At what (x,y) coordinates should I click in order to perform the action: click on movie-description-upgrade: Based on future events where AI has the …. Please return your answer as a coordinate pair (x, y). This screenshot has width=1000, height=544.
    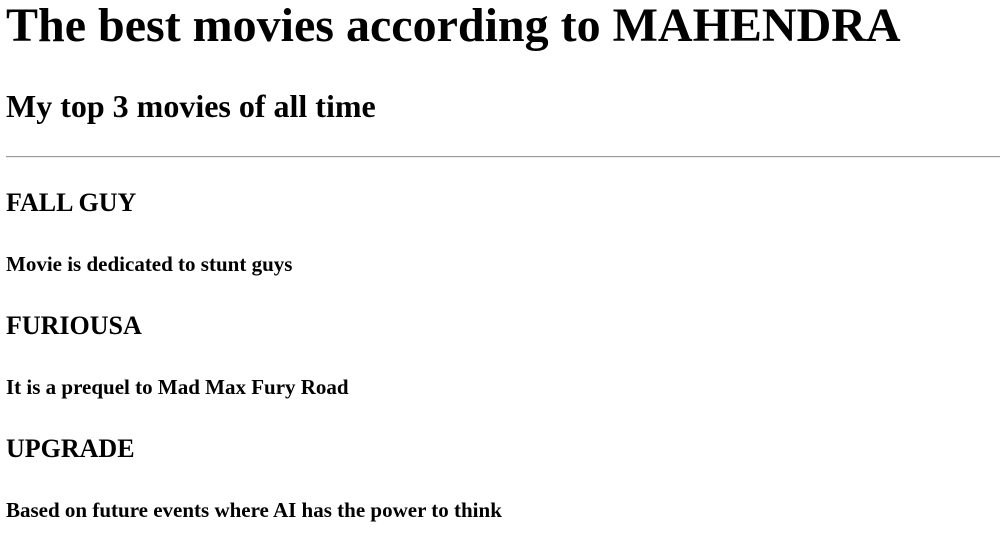
    Looking at the image, I should click on (254, 510).